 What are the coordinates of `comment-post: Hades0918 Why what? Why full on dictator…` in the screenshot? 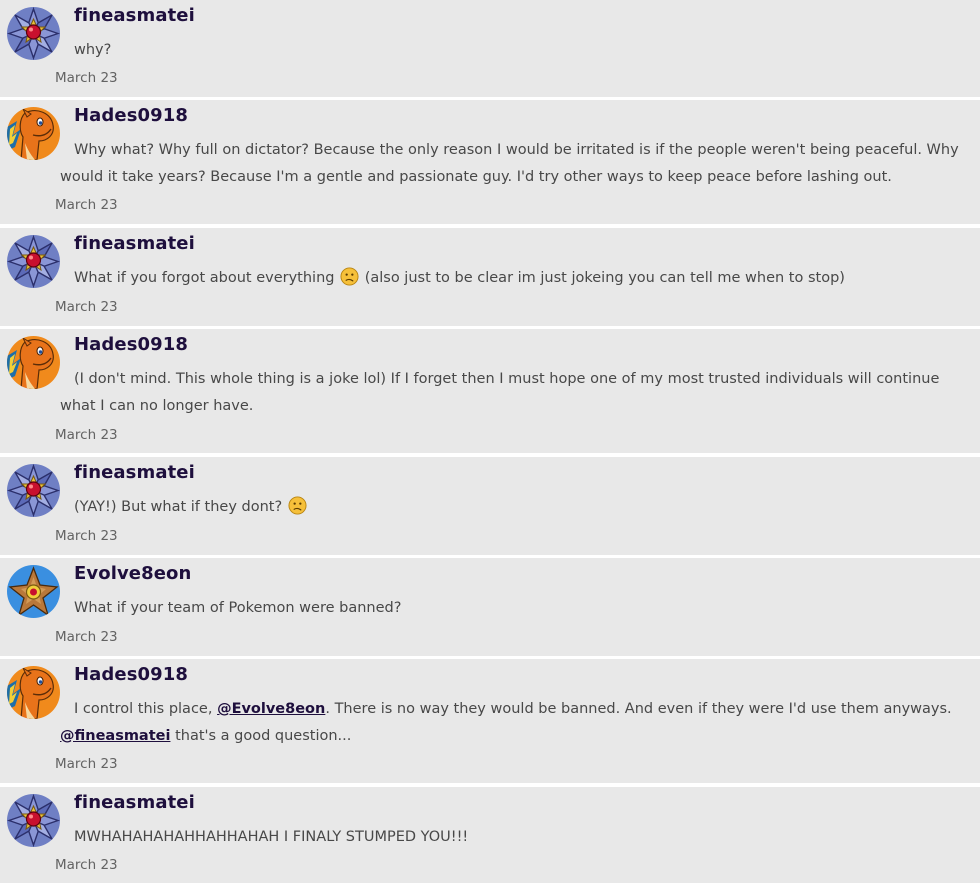 It's located at (490, 162).